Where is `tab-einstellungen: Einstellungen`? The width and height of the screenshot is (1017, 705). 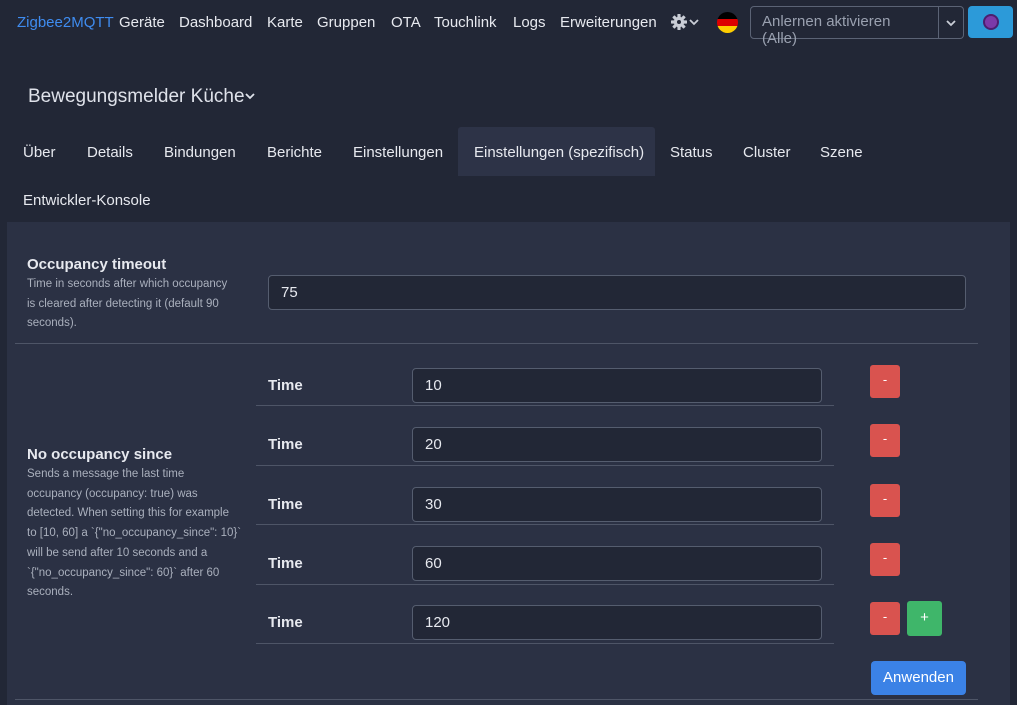
tab-einstellungen: Einstellungen is located at coordinates (398, 152).